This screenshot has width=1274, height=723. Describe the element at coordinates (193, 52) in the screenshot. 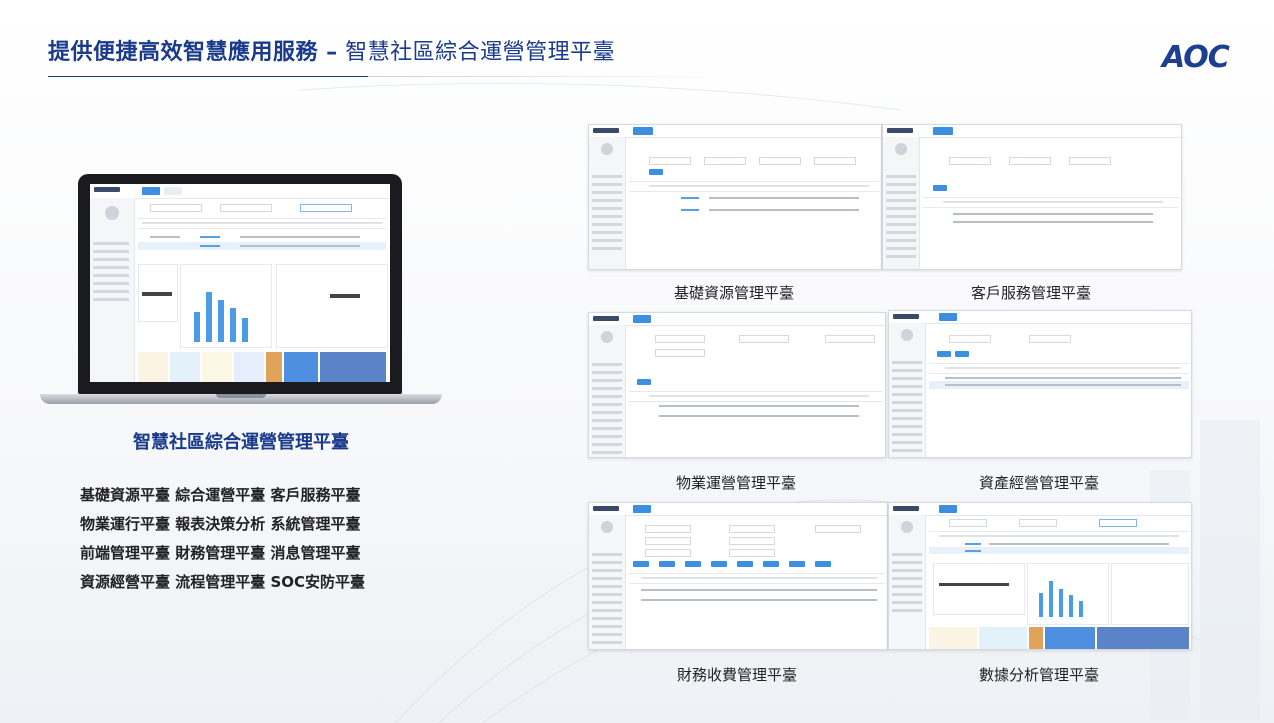

I see `slide-title-bold: 提供便捷高效智慧應用服務 –` at that location.